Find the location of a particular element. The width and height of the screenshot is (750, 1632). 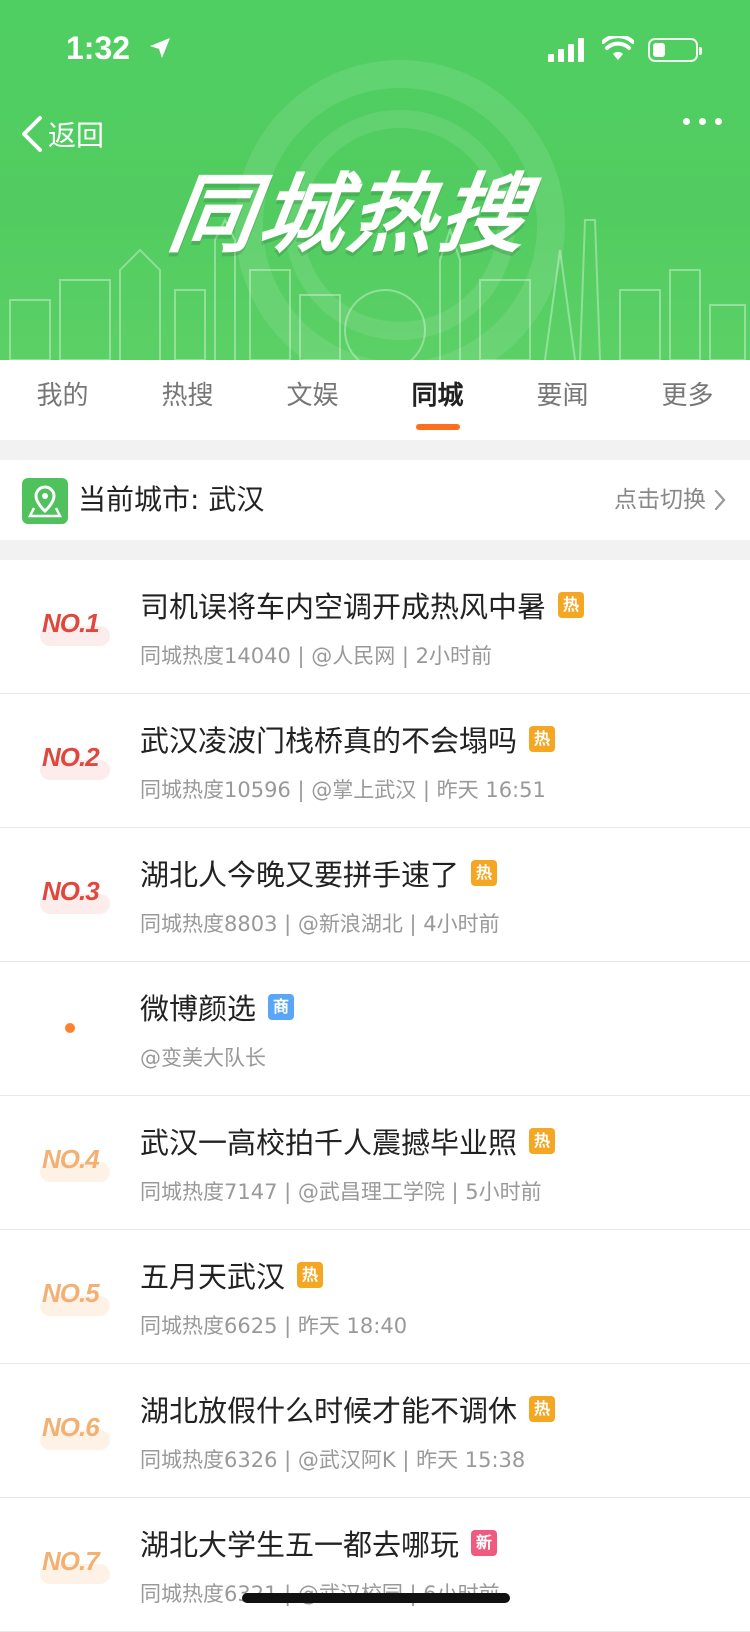

switch-city-button: 点击切换 is located at coordinates (670, 500).